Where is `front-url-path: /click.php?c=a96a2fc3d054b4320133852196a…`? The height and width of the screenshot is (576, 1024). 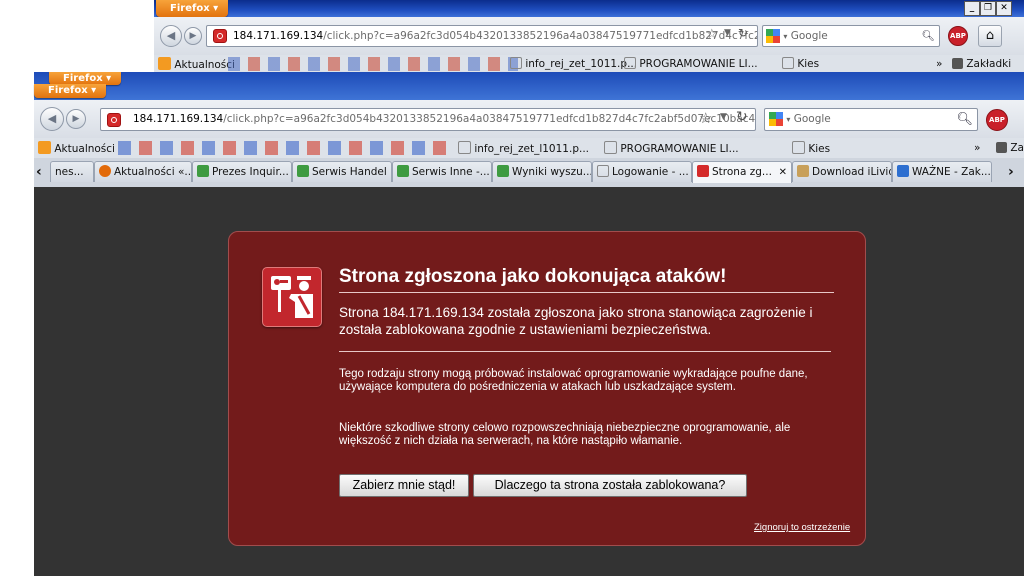 front-url-path: /click.php?c=a96a2fc3d054b4320133852196a… is located at coordinates (489, 119).